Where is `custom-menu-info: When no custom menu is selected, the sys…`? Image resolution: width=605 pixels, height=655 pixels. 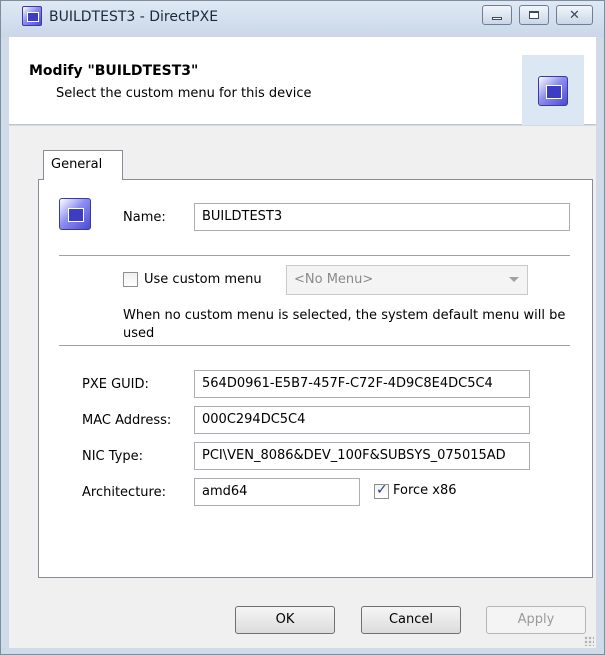 custom-menu-info: When no custom menu is selected, the sys… is located at coordinates (344, 324).